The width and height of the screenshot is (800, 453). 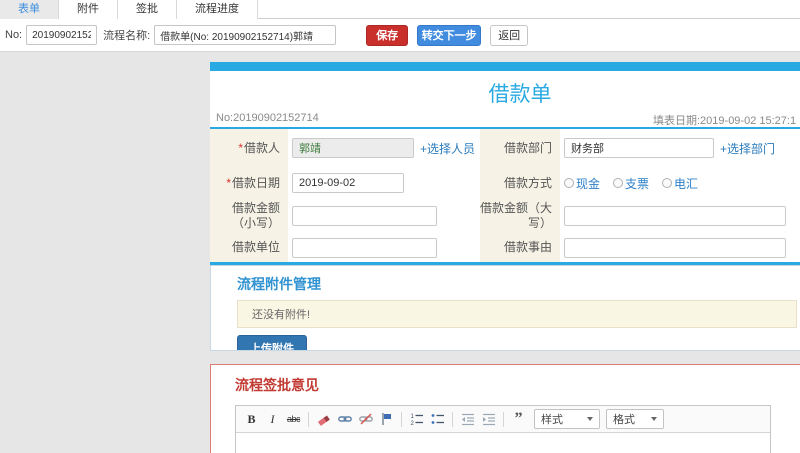 I want to click on tab-form: 表单, so click(x=29, y=9).